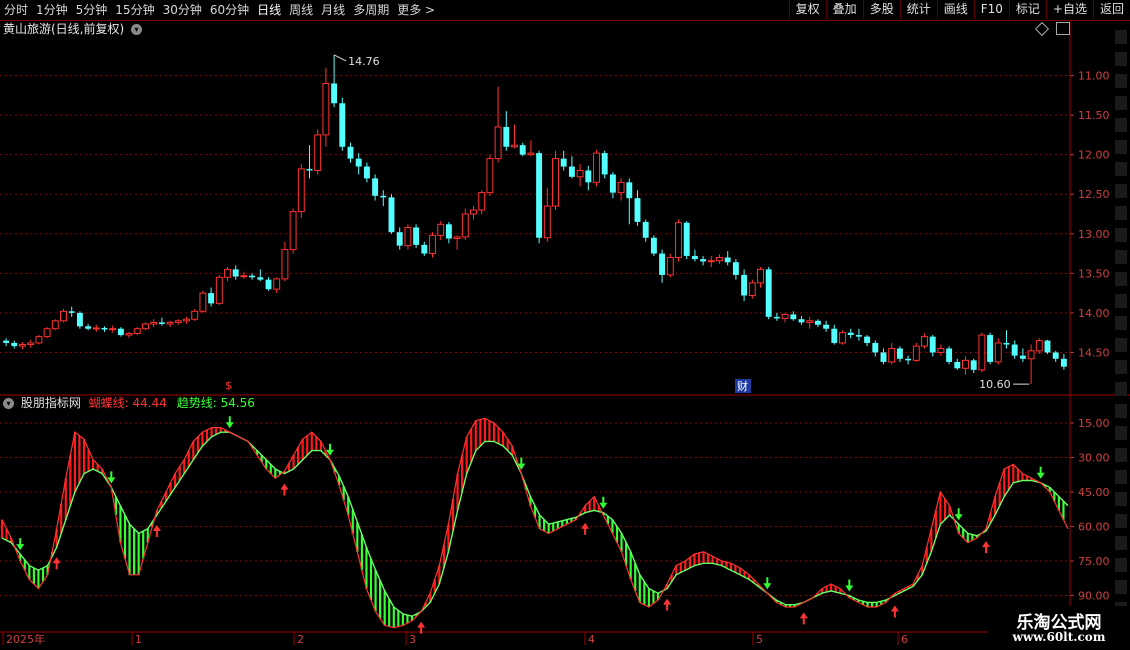  What do you see at coordinates (1094, 458) in the screenshot?
I see `indicator-tick-label: 30.00` at bounding box center [1094, 458].